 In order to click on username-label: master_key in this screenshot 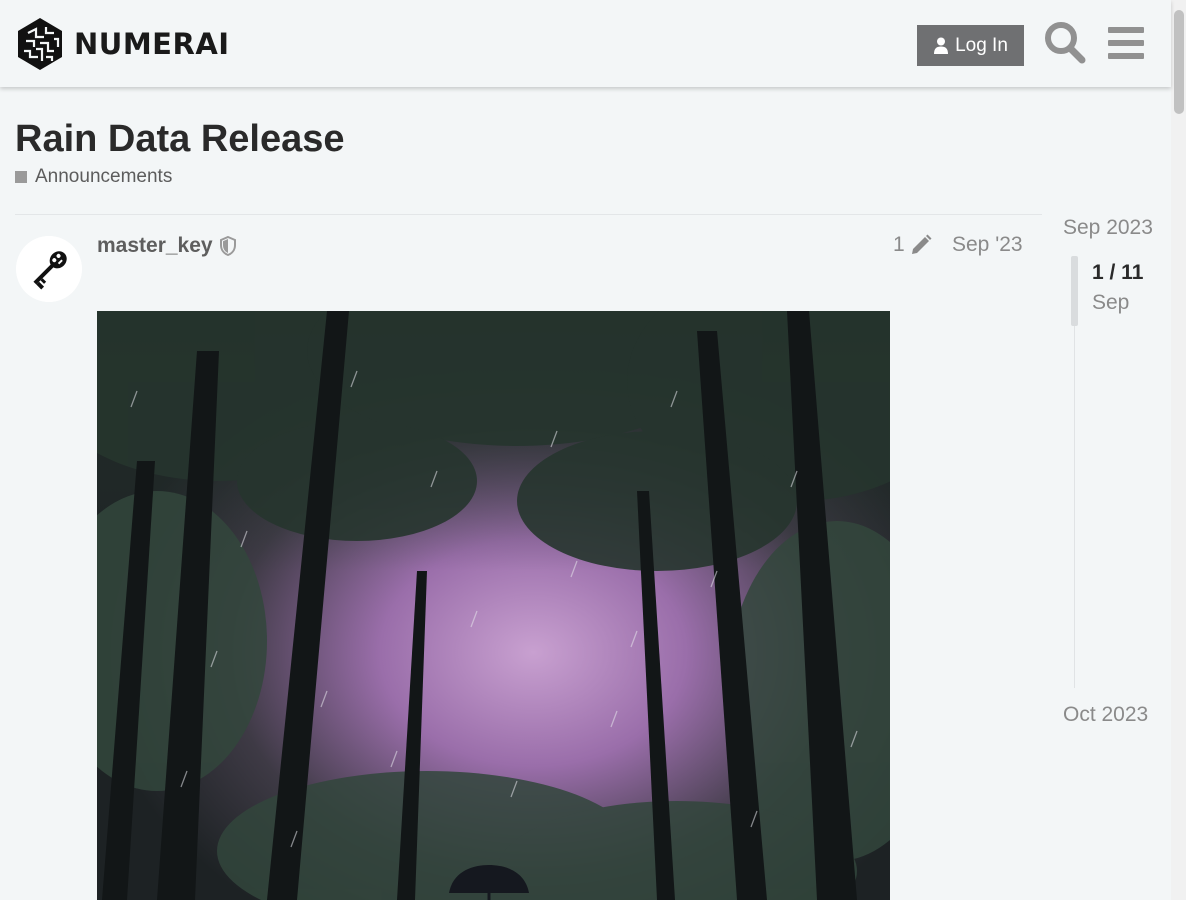, I will do `click(155, 245)`.